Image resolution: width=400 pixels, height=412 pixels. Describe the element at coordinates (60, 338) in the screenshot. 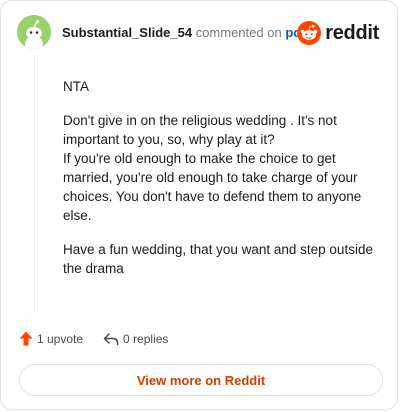

I see `upvote-count: 1 upvote` at that location.